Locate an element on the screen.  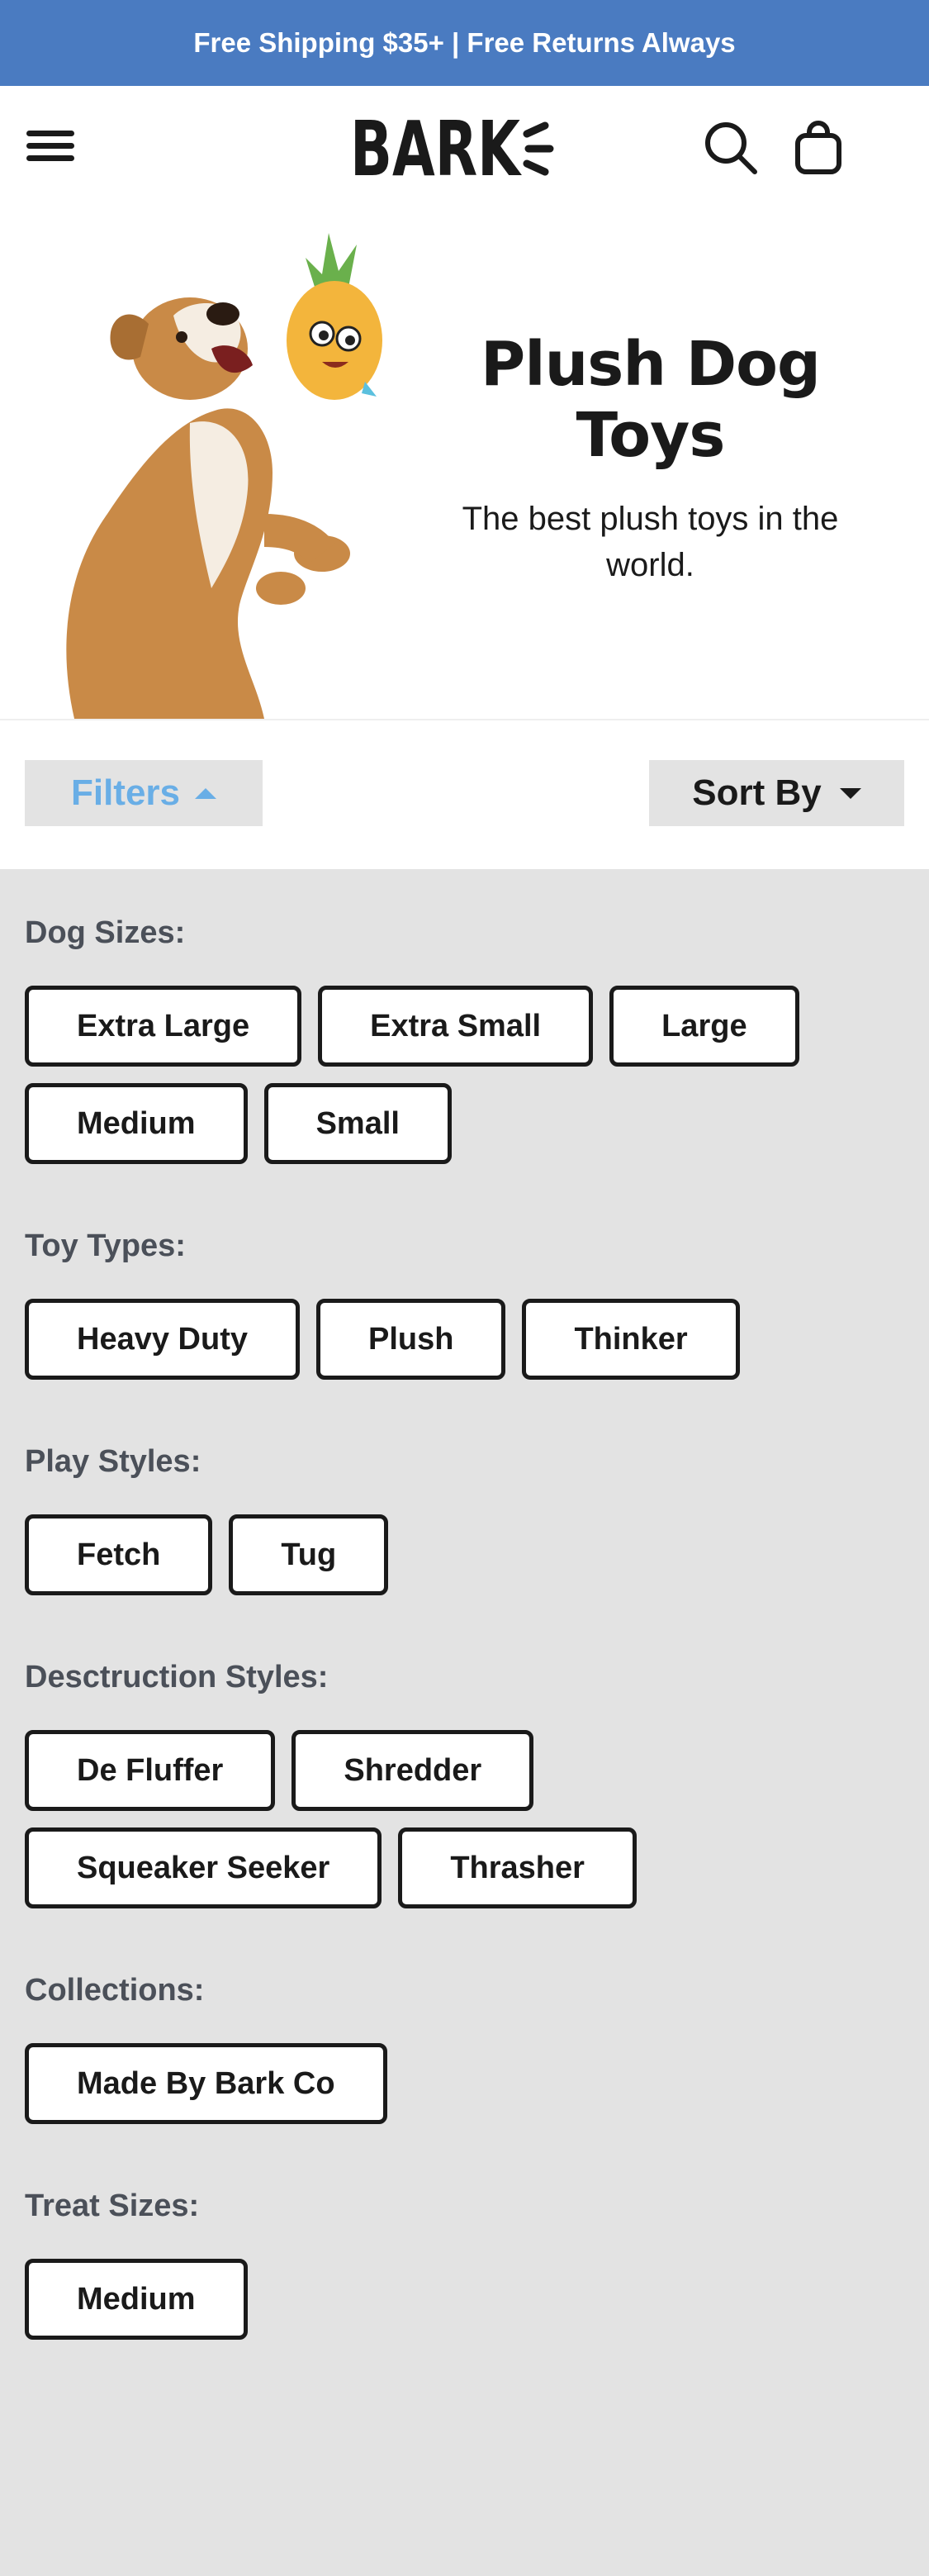
filter-sort-bar: Filters Sort By is located at coordinates (465, 794).